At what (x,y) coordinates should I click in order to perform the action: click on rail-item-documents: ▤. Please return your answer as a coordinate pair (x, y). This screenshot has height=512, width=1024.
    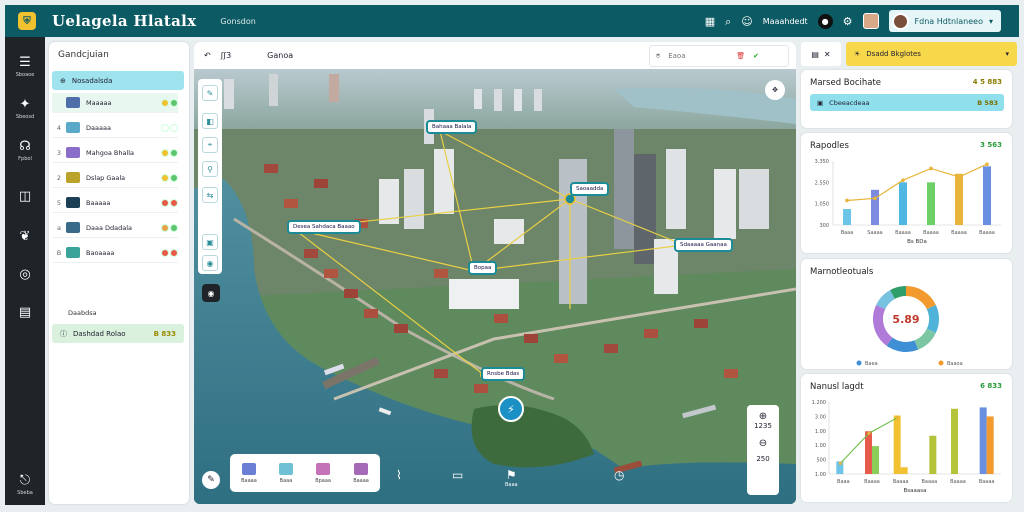
    Looking at the image, I should click on (25, 312).